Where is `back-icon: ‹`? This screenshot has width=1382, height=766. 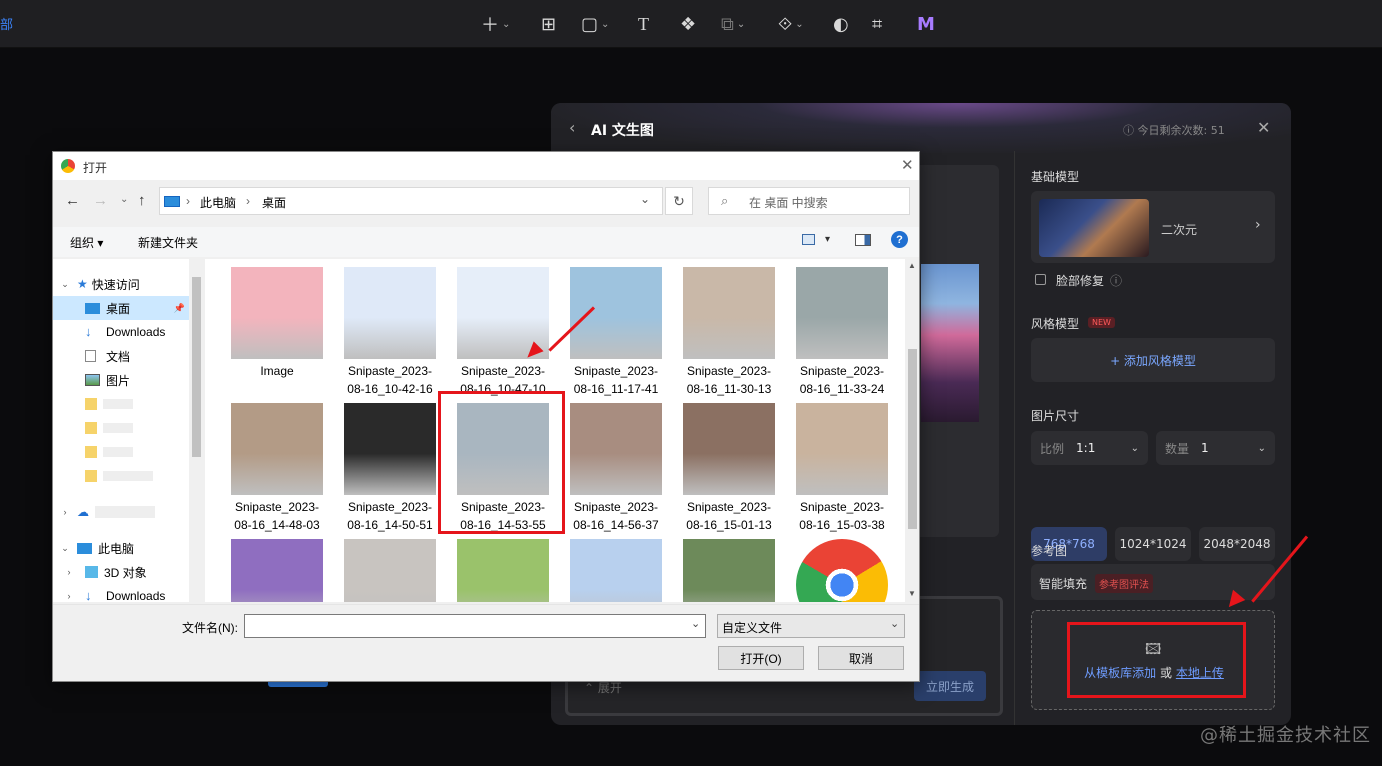 back-icon: ‹ is located at coordinates (572, 127).